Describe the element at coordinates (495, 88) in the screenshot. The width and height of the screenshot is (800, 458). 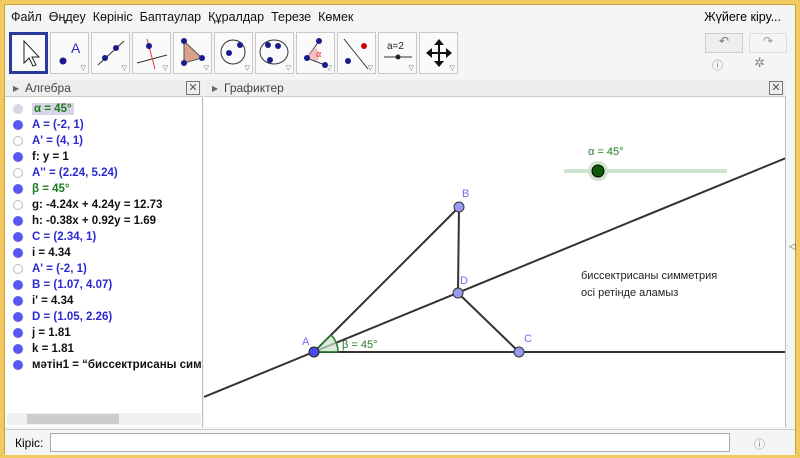
I see `graphics-header: ▶ Графиктер ✕` at that location.